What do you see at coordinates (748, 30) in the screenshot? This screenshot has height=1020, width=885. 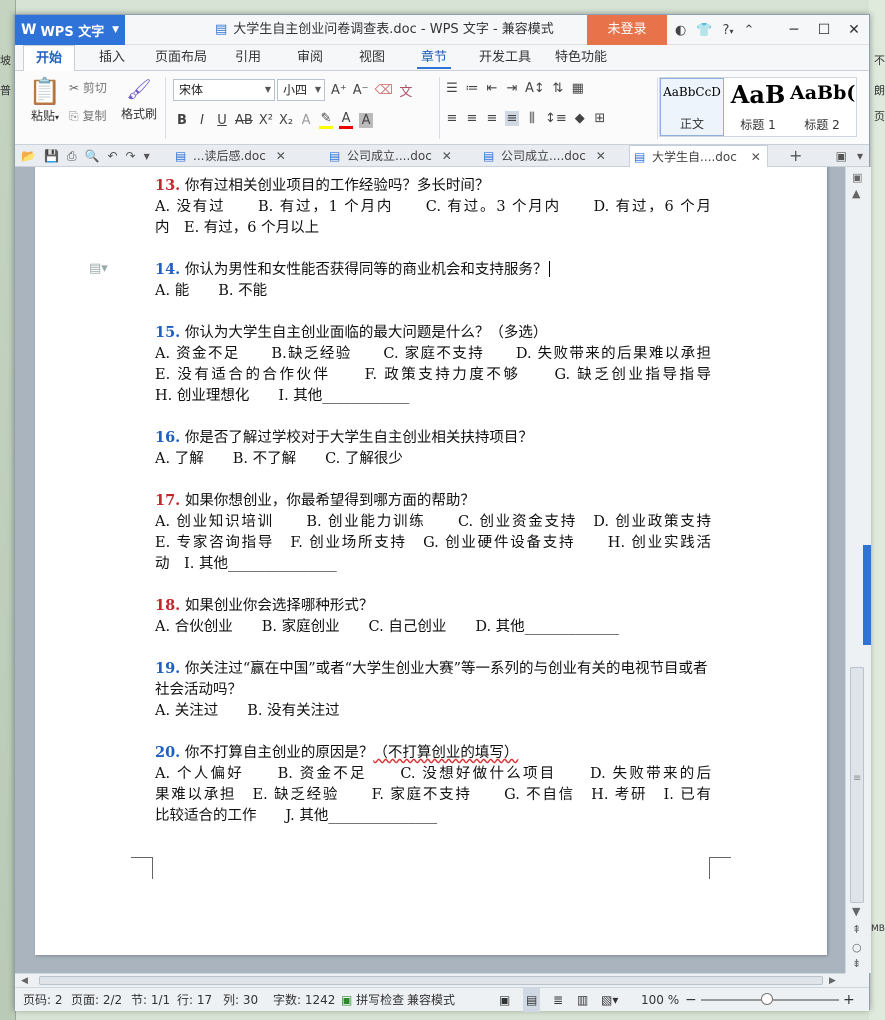 I see `collapse-ribbon-icon: ⌃` at bounding box center [748, 30].